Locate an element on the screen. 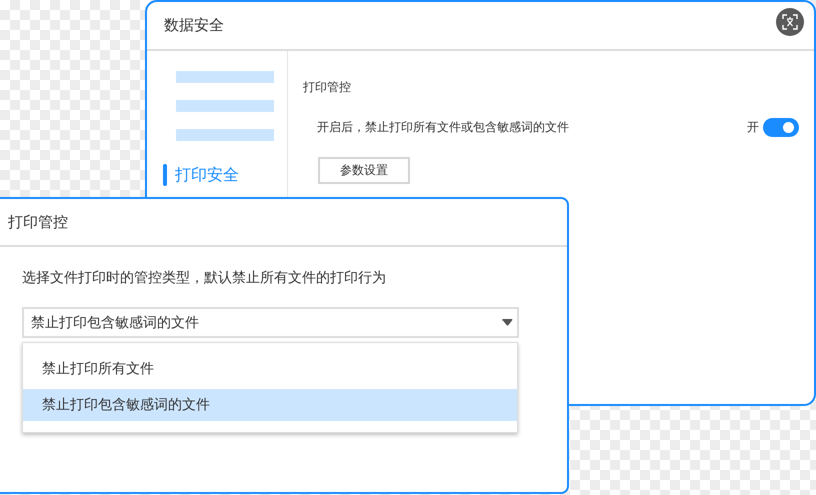  caret-icon is located at coordinates (507, 322).